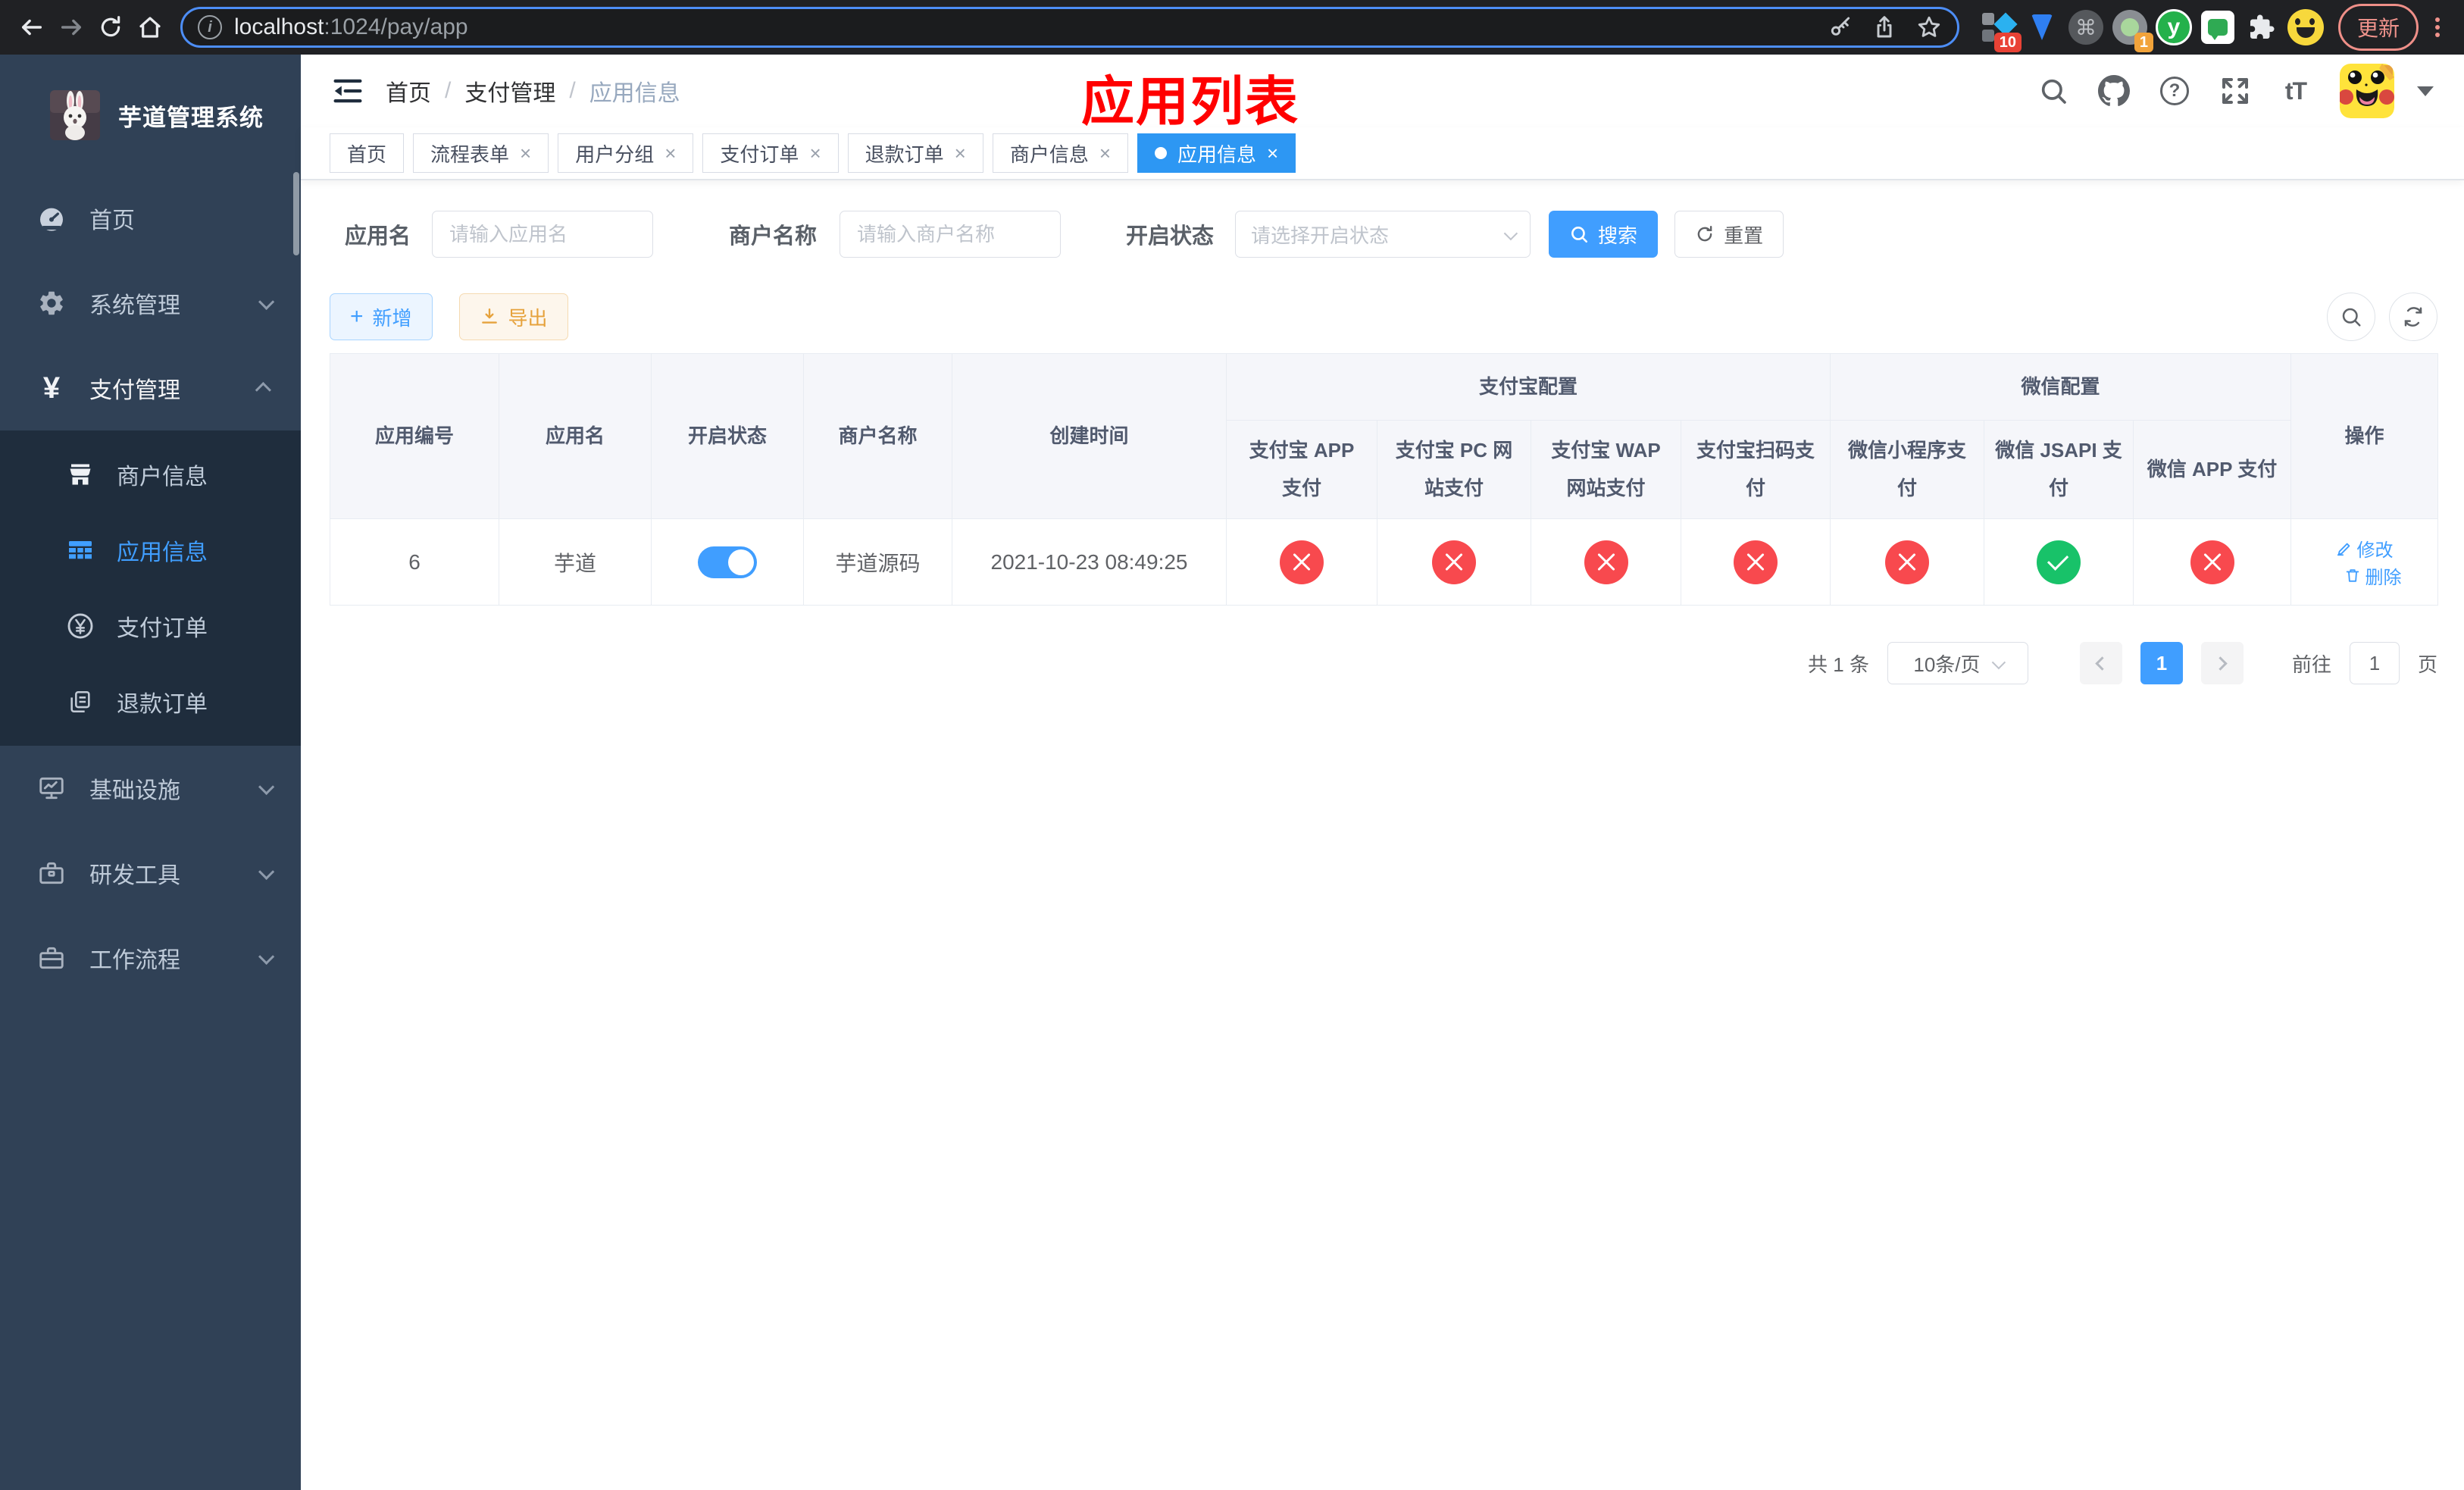 This screenshot has width=2464, height=1490. What do you see at coordinates (2086, 27) in the screenshot?
I see `extension-command-icon: ⌘` at bounding box center [2086, 27].